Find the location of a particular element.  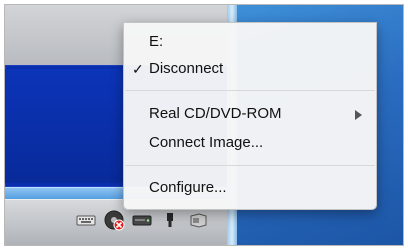

submenu-arrow-icon is located at coordinates (358, 115).